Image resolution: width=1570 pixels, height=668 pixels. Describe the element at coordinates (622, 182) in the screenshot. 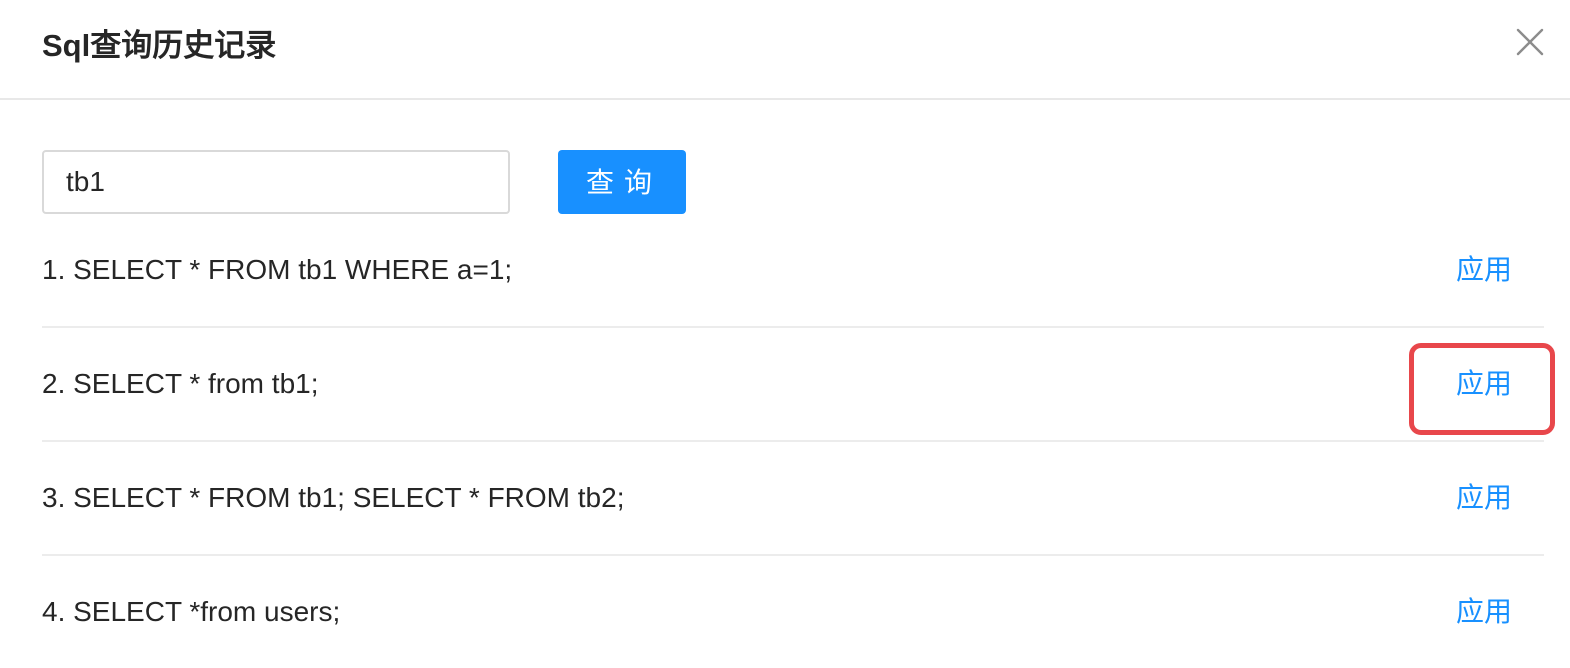

I see `query-button: 查询` at that location.